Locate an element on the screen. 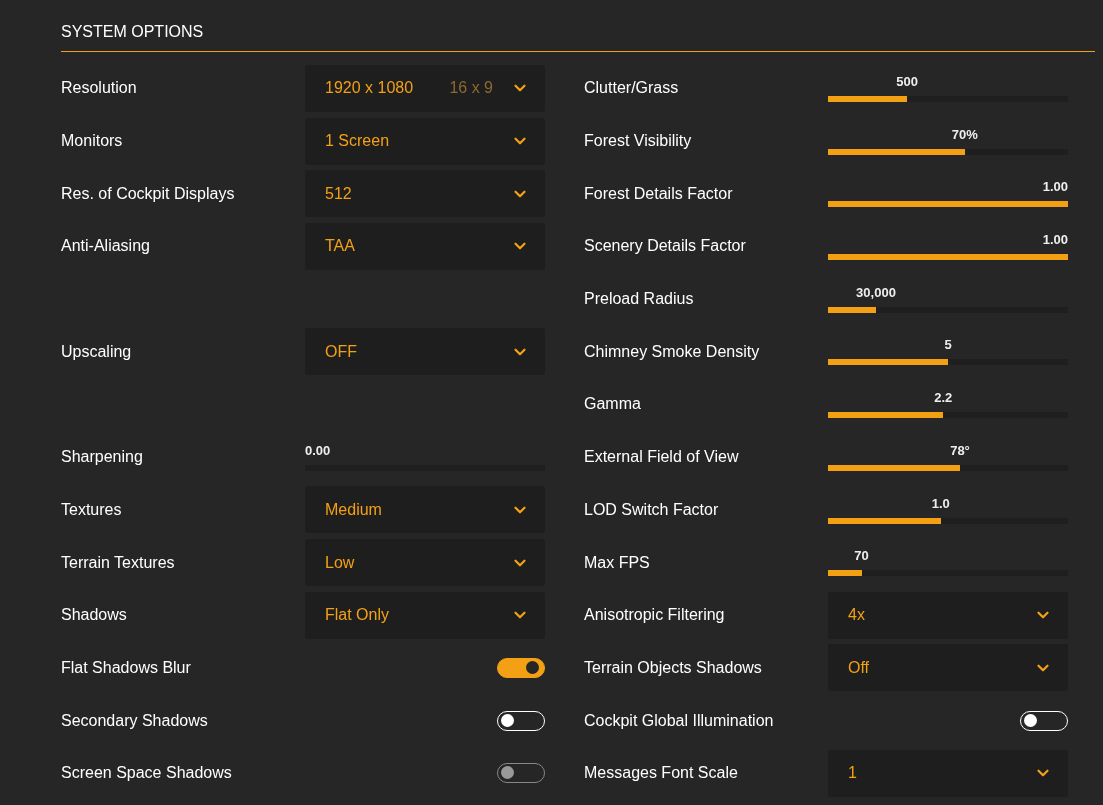 Image resolution: width=1103 pixels, height=805 pixels. slider-value: 70% is located at coordinates (964, 134).